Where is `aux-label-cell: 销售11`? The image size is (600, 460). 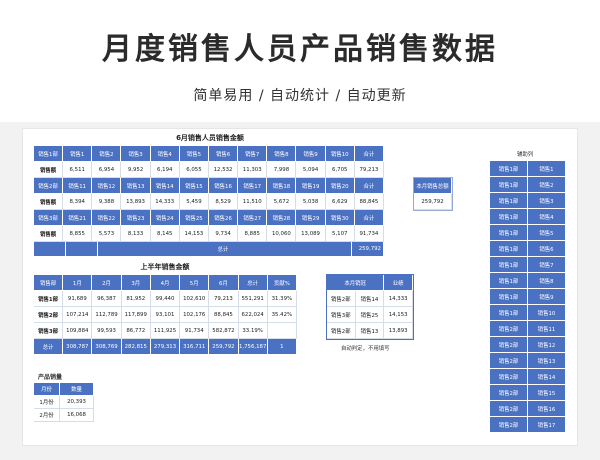 aux-label-cell: 销售11 is located at coordinates (547, 329).